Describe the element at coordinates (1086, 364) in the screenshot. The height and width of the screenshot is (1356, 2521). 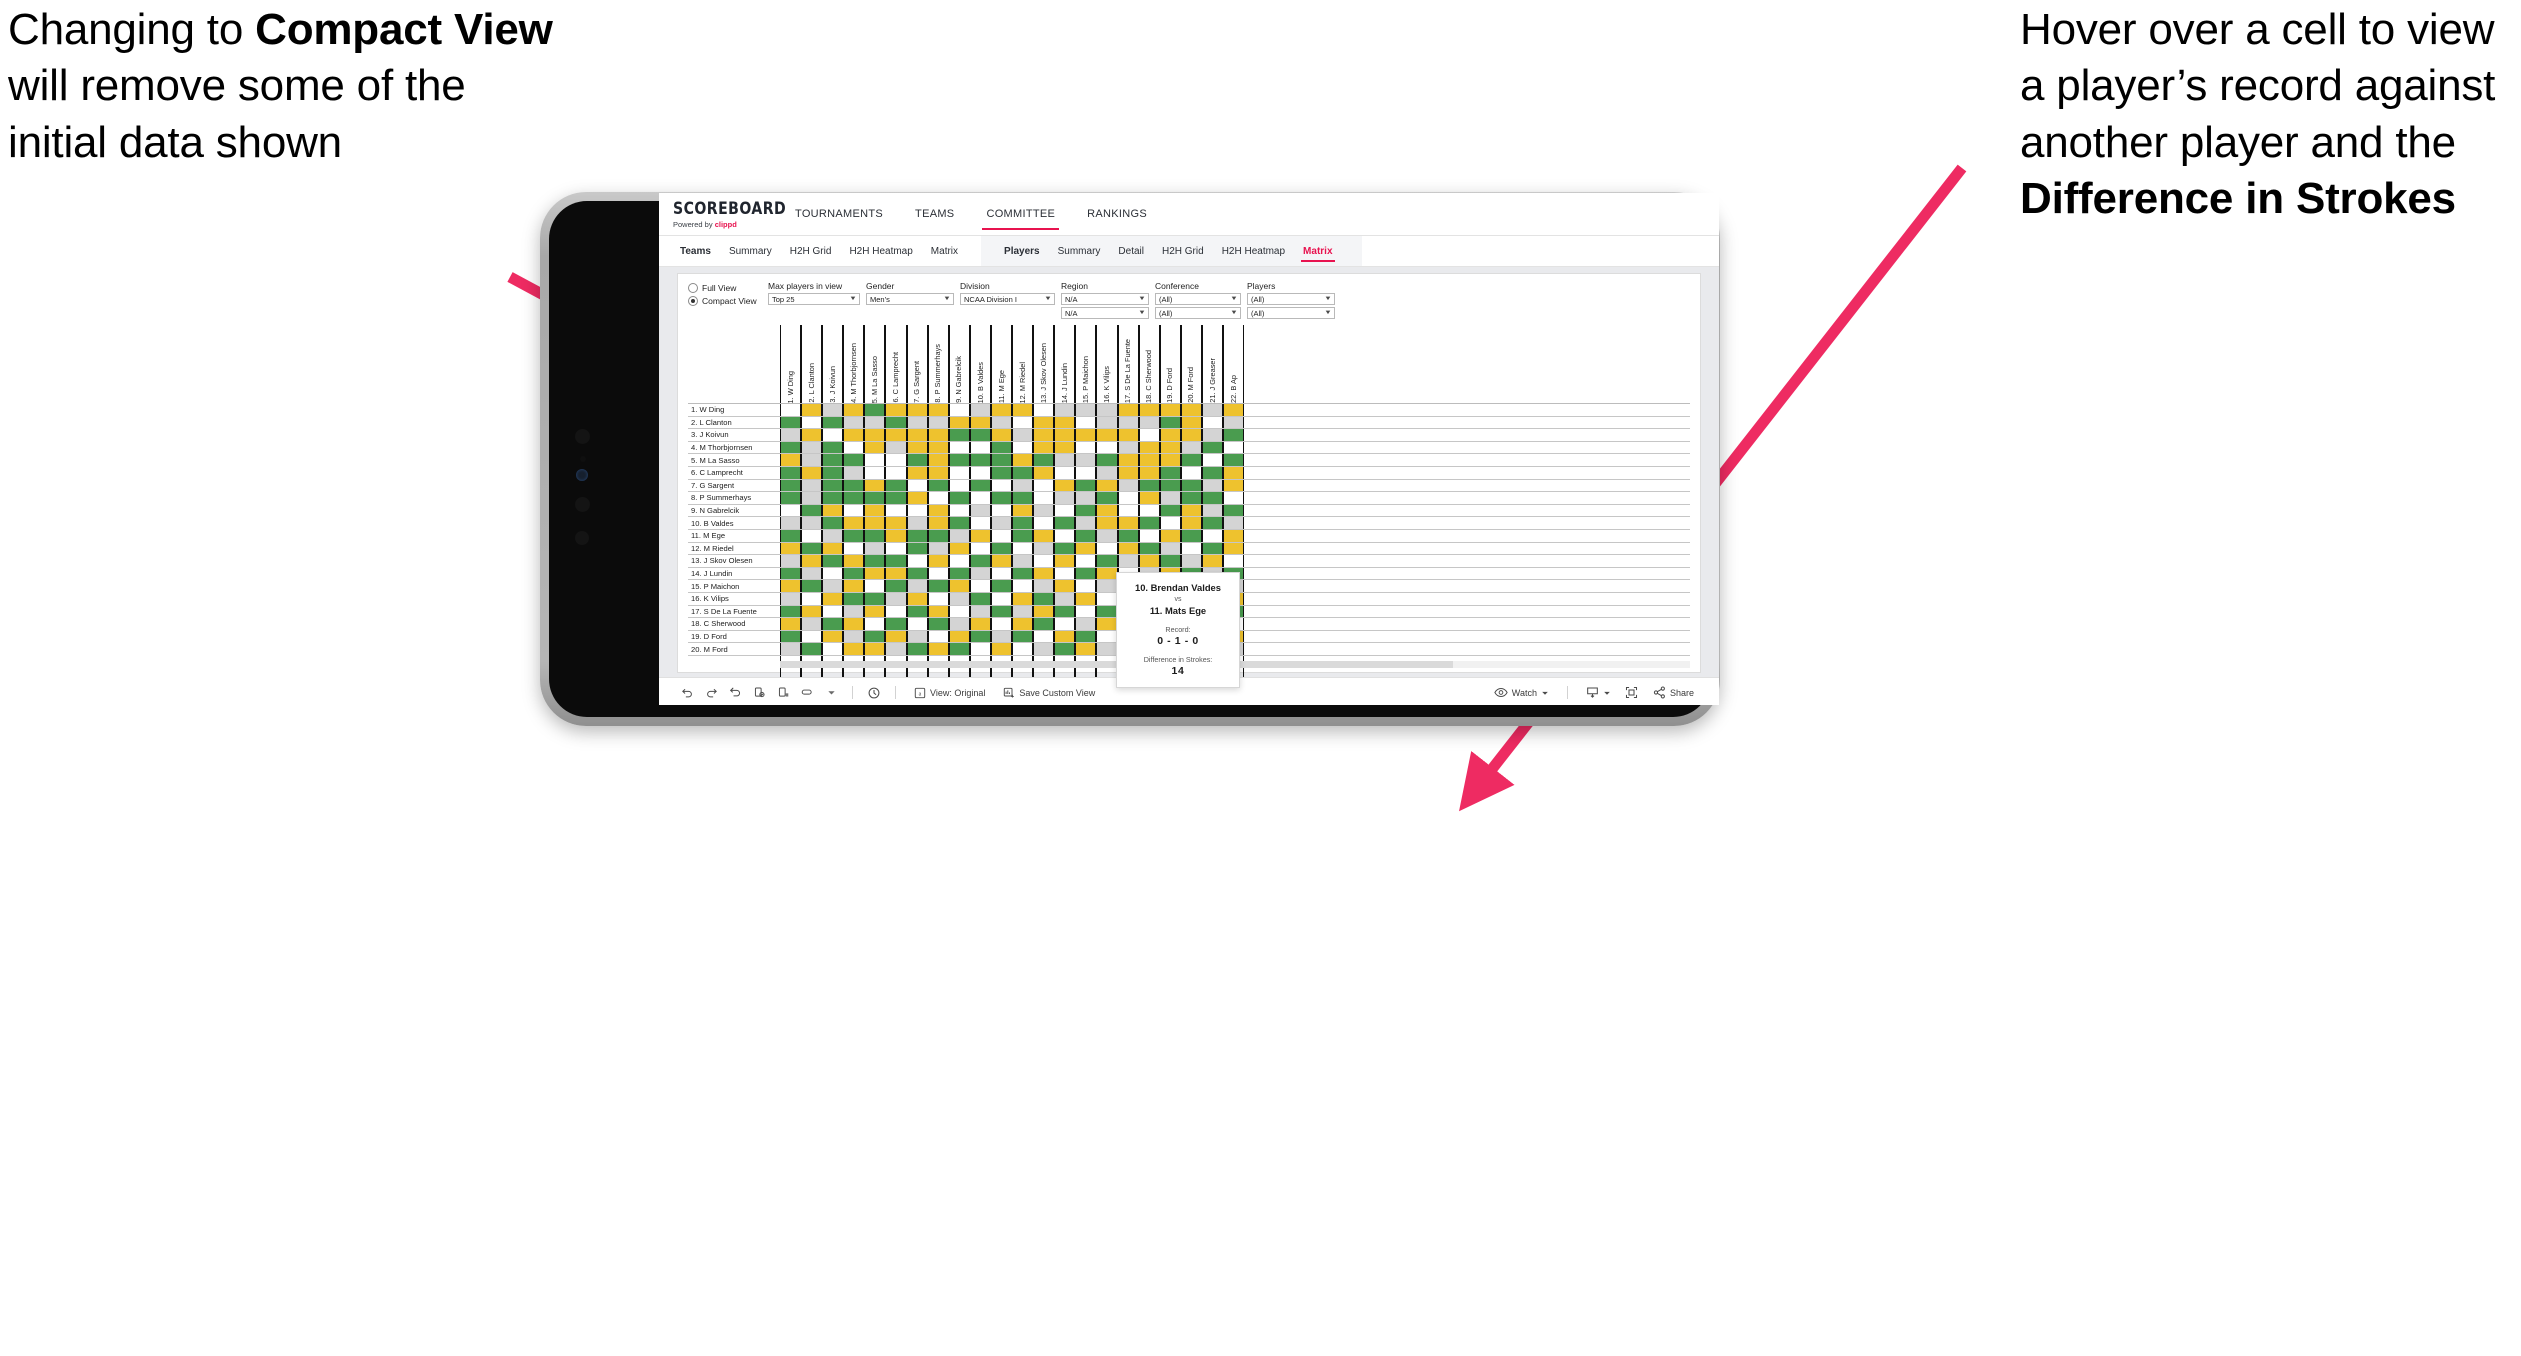
I see `matrix-column-header: 15. P Maichon` at that location.